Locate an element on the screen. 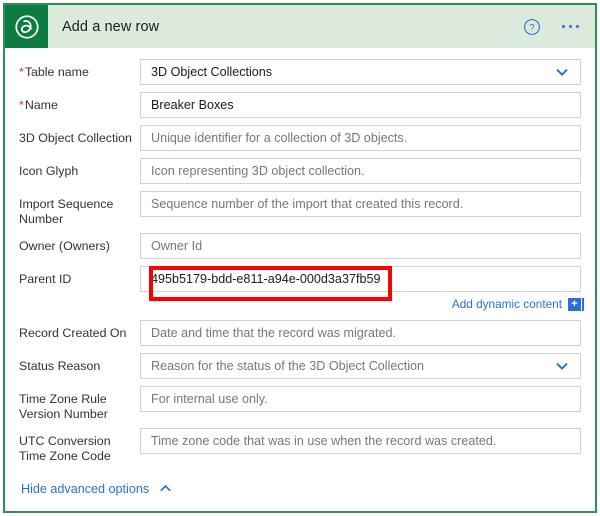 Image resolution: width=600 pixels, height=516 pixels. add-dynamic-content-icon: + is located at coordinates (576, 304).